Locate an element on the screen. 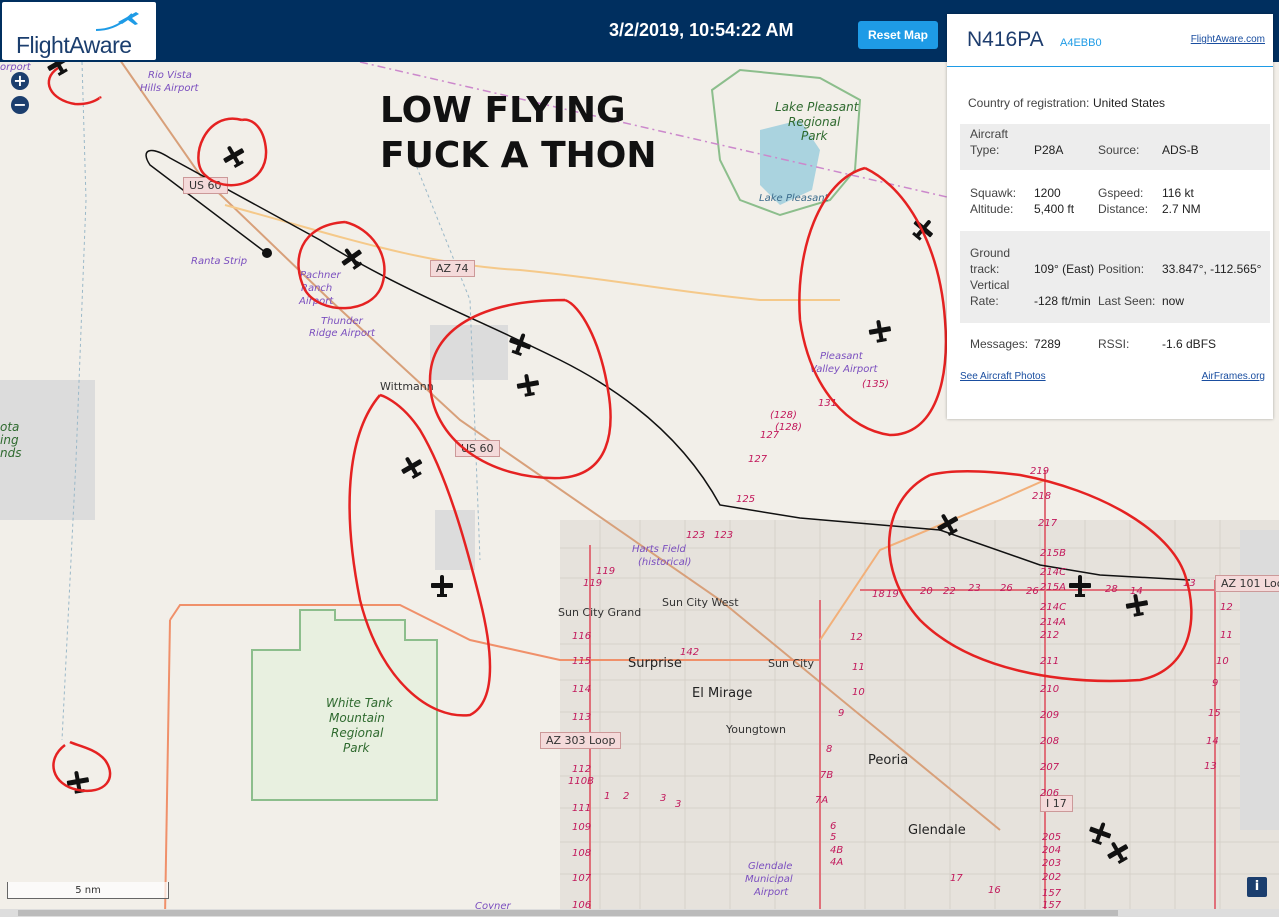  airframes-link: AirFrames.org is located at coordinates (1233, 376).